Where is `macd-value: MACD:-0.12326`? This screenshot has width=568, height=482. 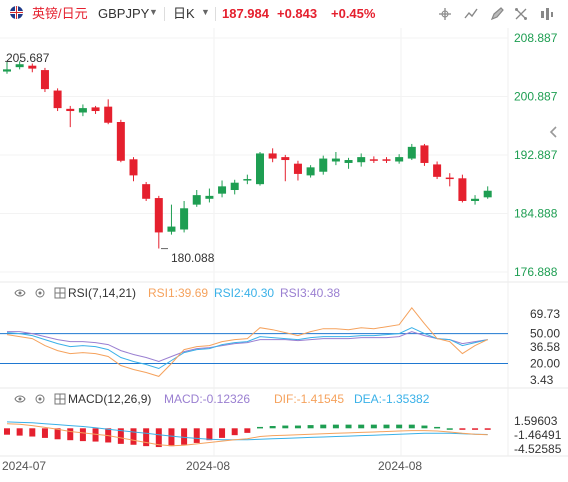
macd-value: MACD:-0.12326 is located at coordinates (207, 399).